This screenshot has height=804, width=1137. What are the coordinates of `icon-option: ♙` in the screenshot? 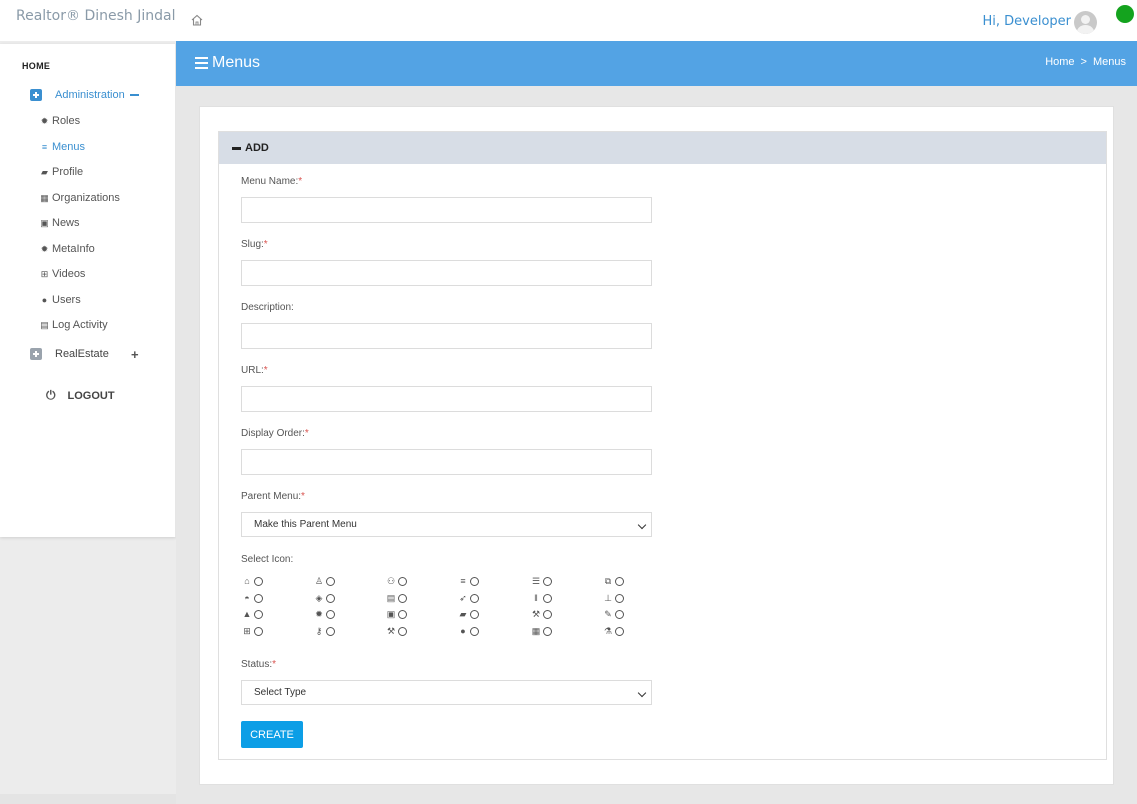 It's located at (324, 581).